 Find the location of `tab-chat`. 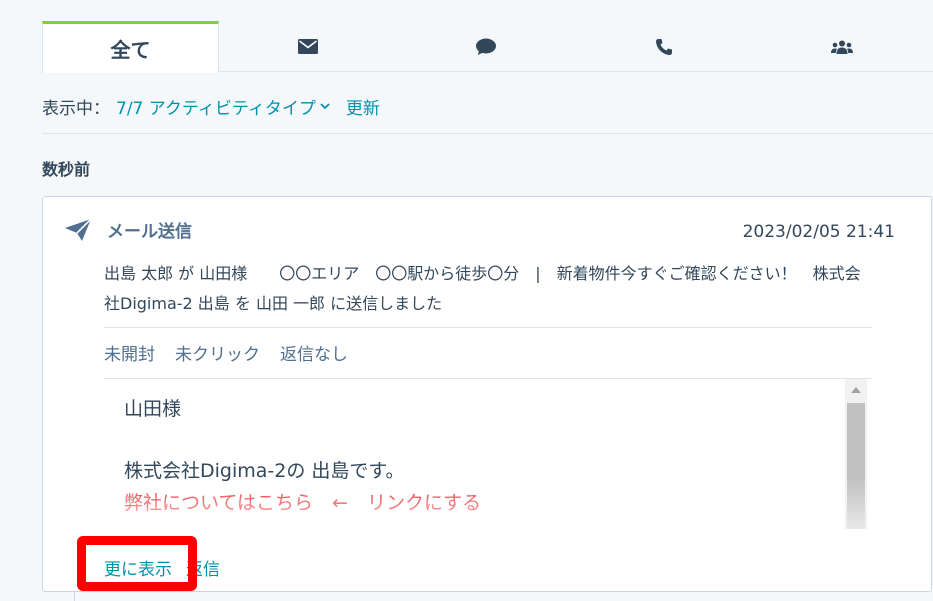

tab-chat is located at coordinates (486, 46).